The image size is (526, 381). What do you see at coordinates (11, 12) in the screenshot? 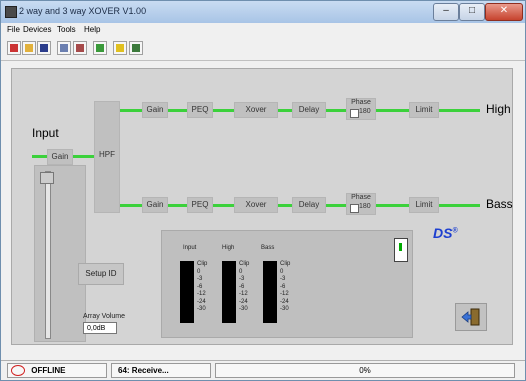
I see `app-icon` at bounding box center [11, 12].